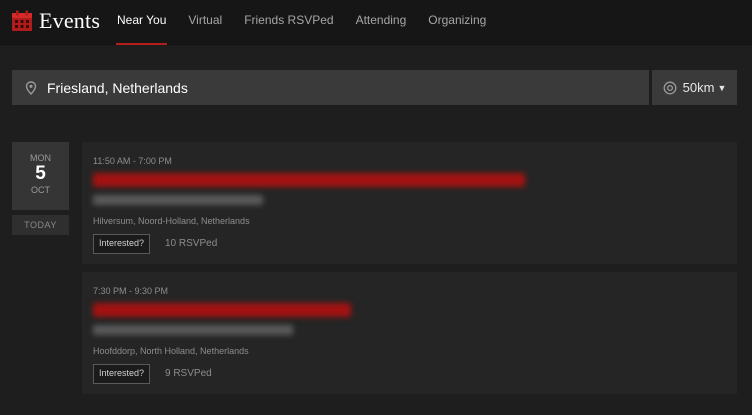 This screenshot has height=415, width=752. What do you see at coordinates (191, 243) in the screenshot?
I see `rsvp-count: 10 RSVPed` at bounding box center [191, 243].